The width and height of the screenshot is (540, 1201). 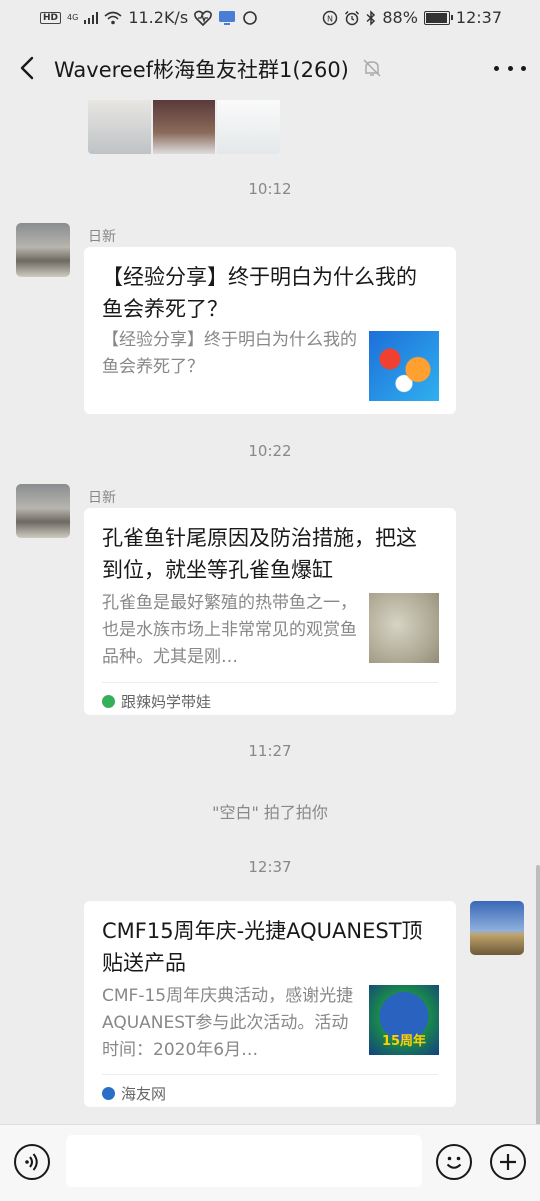 I want to click on more-options-button, so click(x=510, y=68).